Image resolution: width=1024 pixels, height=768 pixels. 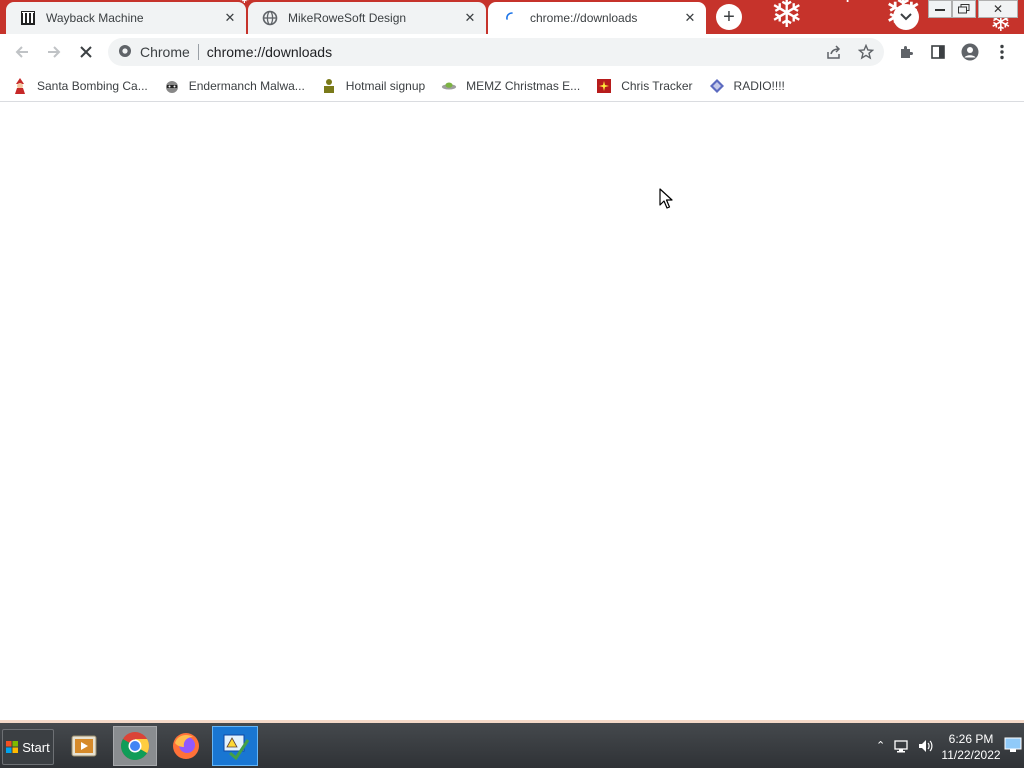 I want to click on system-tray: ⌃, so click(x=901, y=745).